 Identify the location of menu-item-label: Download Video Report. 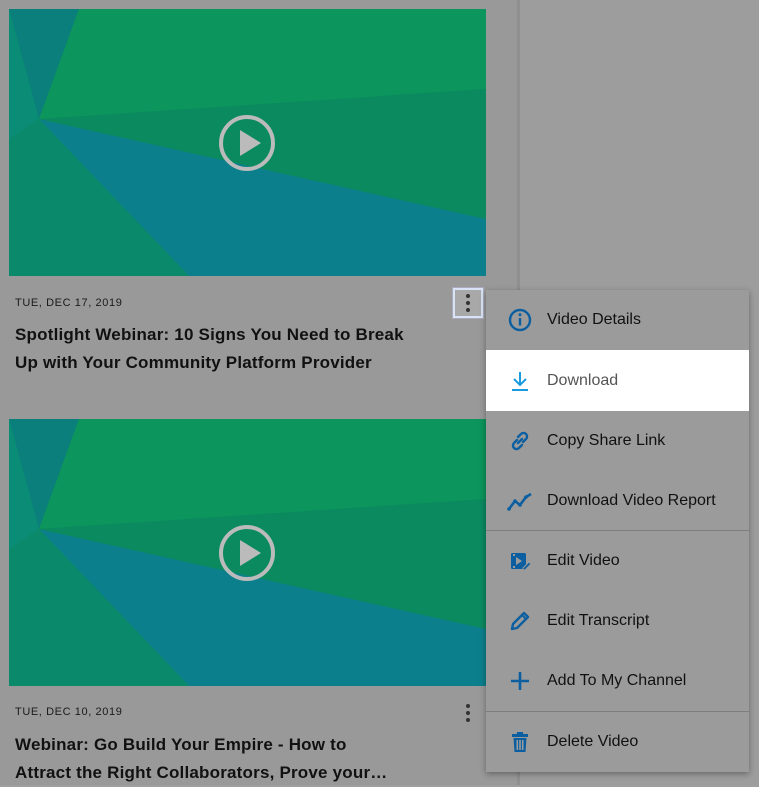
(631, 500).